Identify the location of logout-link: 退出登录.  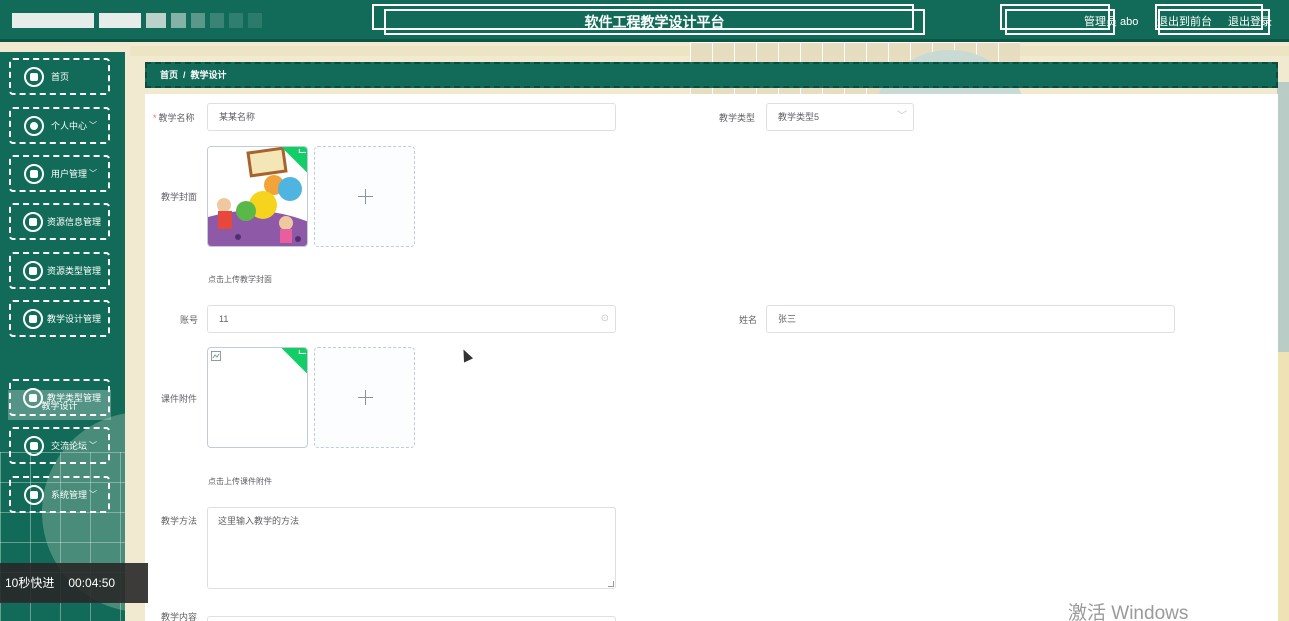
(1250, 21).